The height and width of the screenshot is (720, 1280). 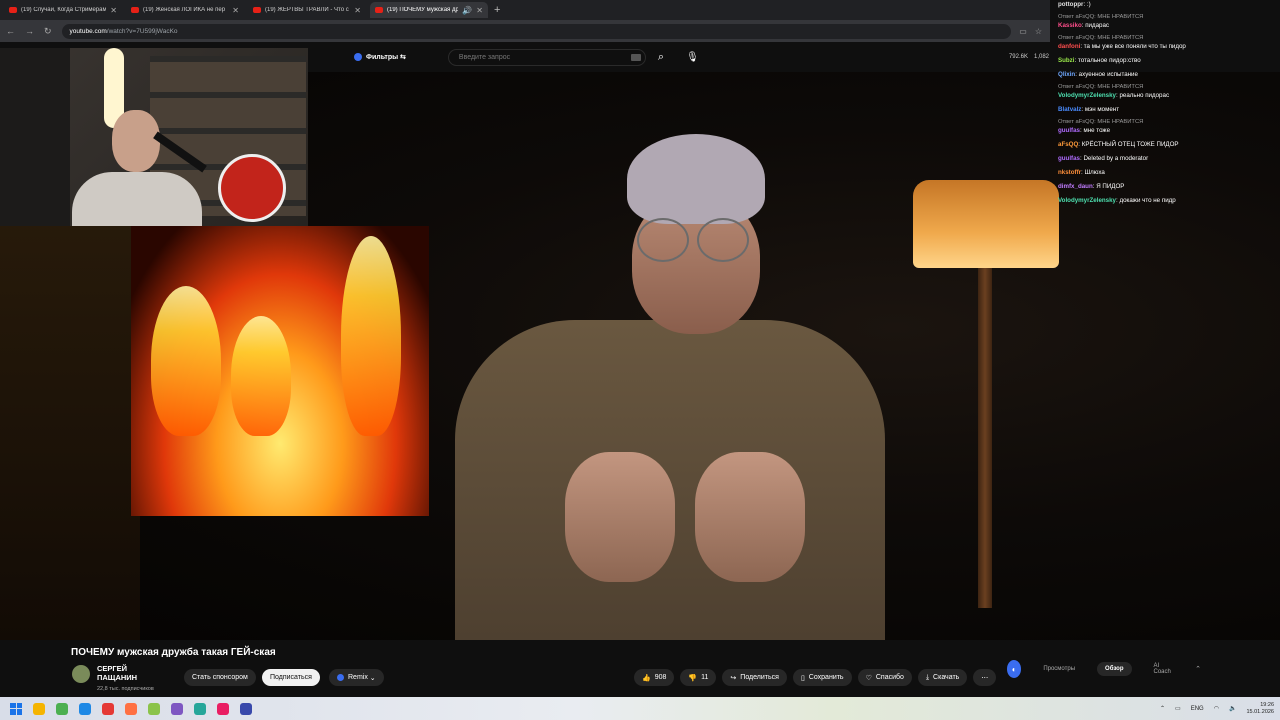 I want to click on network-icon: ▭, so click(x=1178, y=708).